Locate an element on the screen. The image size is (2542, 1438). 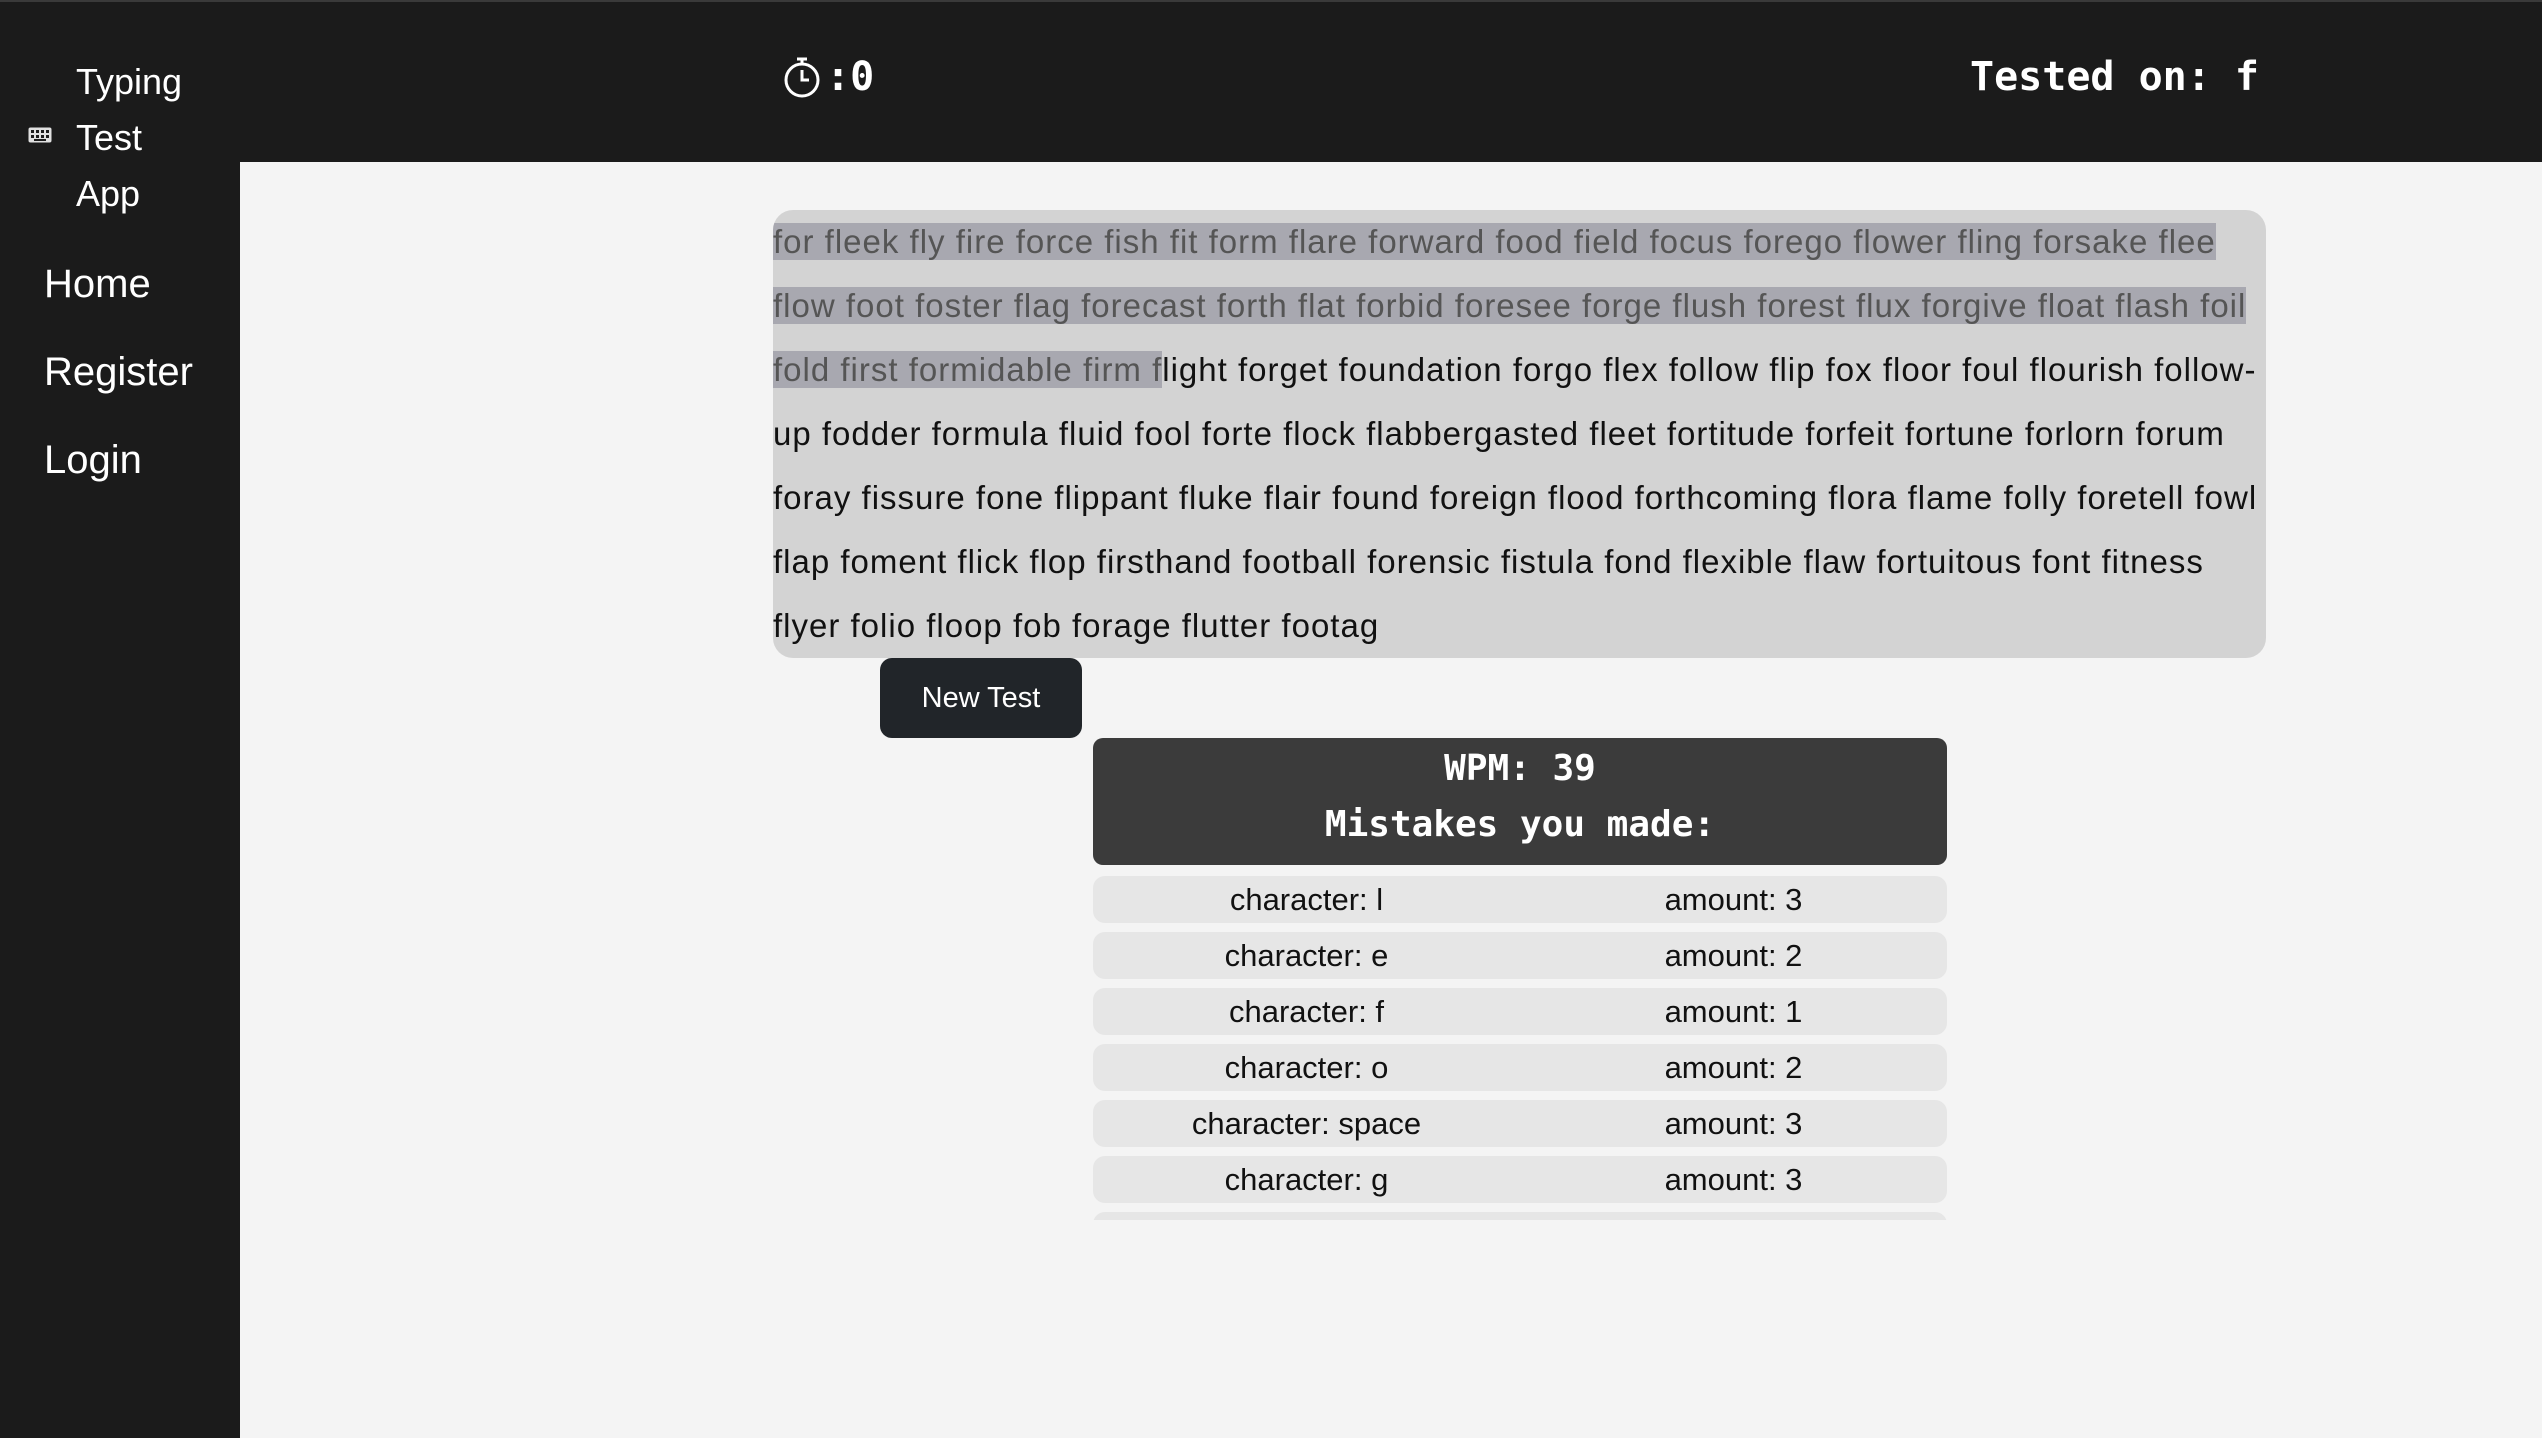
sidebar: Typing Test App Home Register Login is located at coordinates (120, 720).